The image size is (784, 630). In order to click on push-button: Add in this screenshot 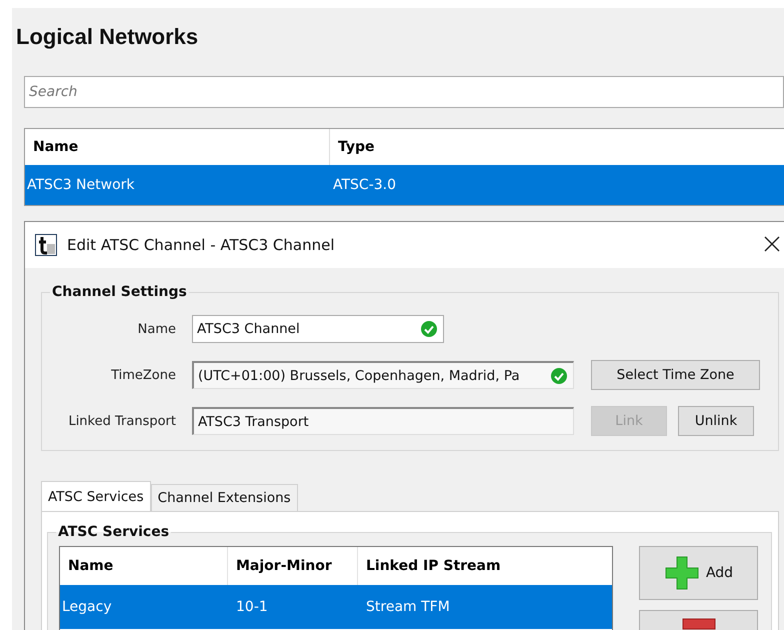, I will do `click(698, 573)`.